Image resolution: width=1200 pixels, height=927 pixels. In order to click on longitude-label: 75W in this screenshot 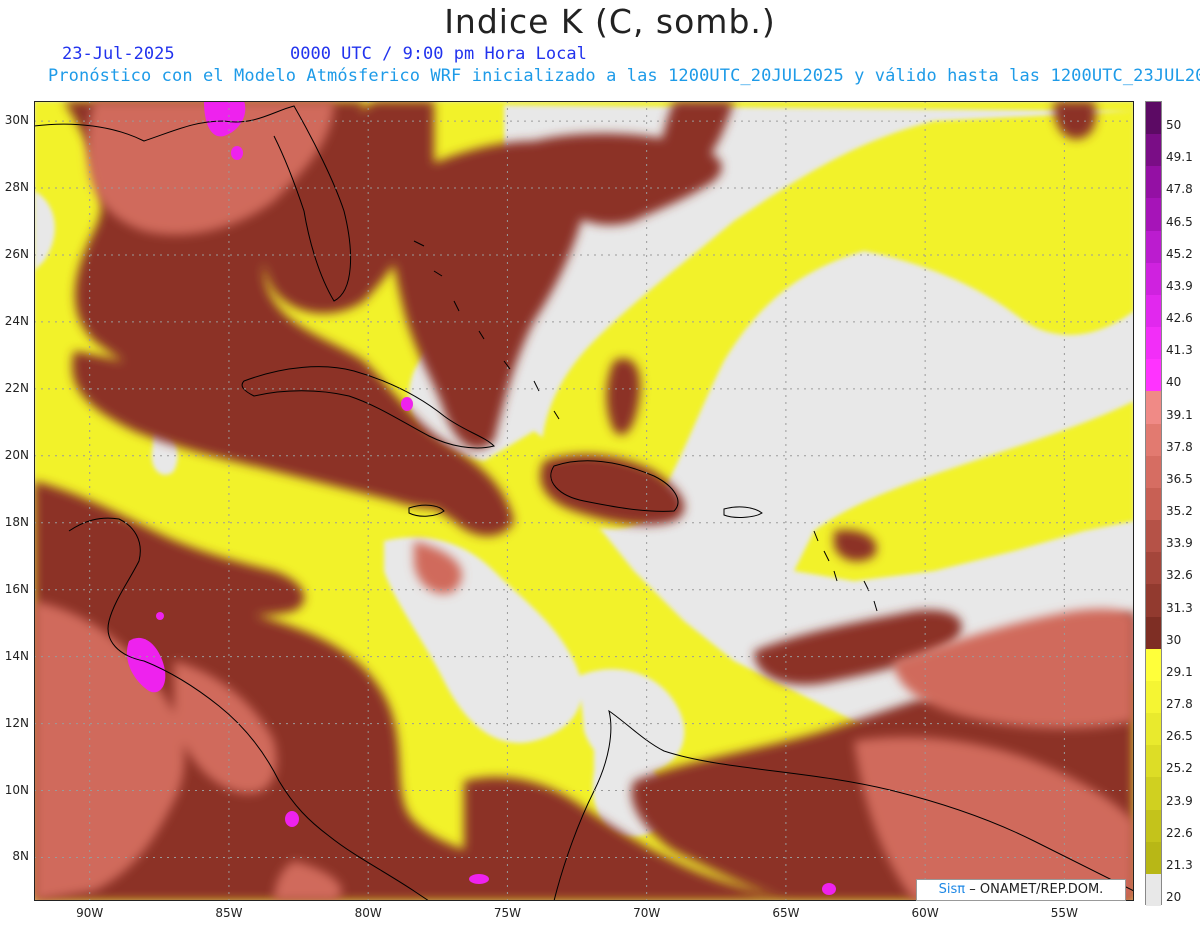, I will do `click(507, 913)`.